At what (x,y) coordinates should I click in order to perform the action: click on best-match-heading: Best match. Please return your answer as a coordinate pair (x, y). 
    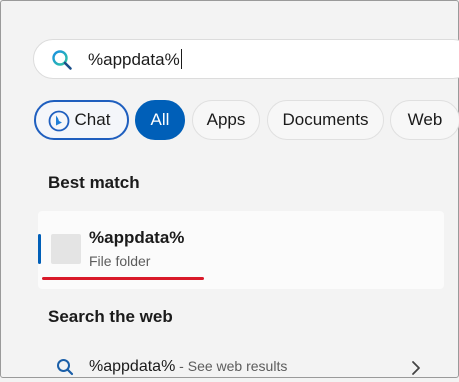
    Looking at the image, I should click on (94, 182).